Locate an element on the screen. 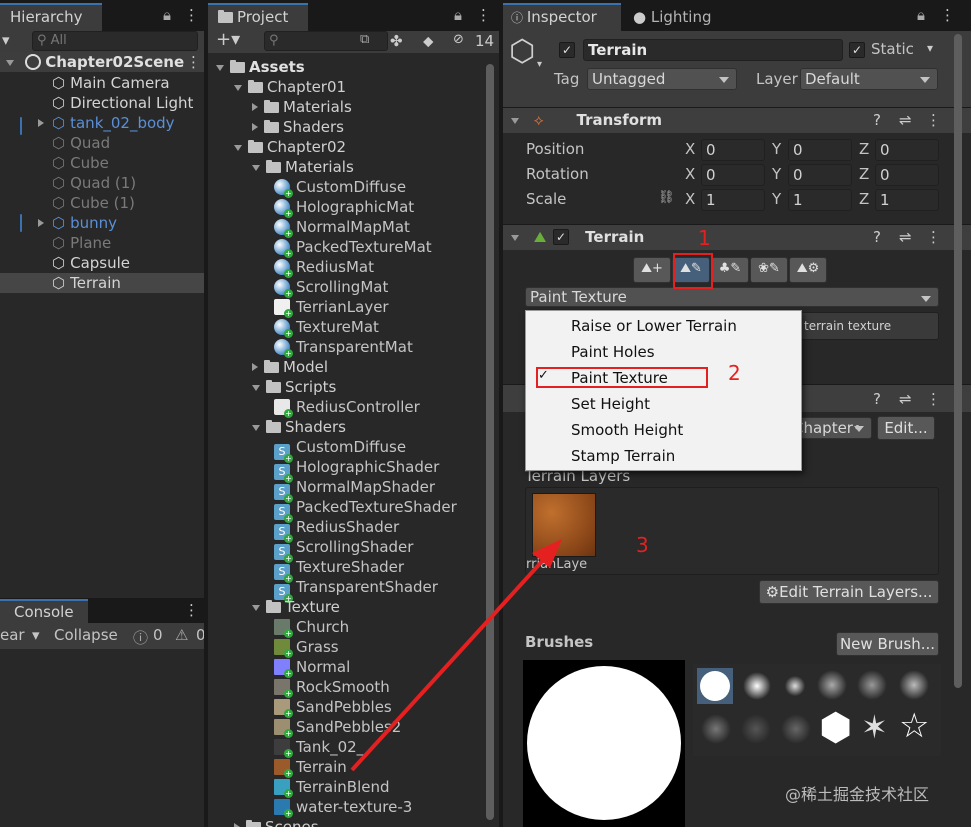  annotation-arrow-head is located at coordinates (547, 553).